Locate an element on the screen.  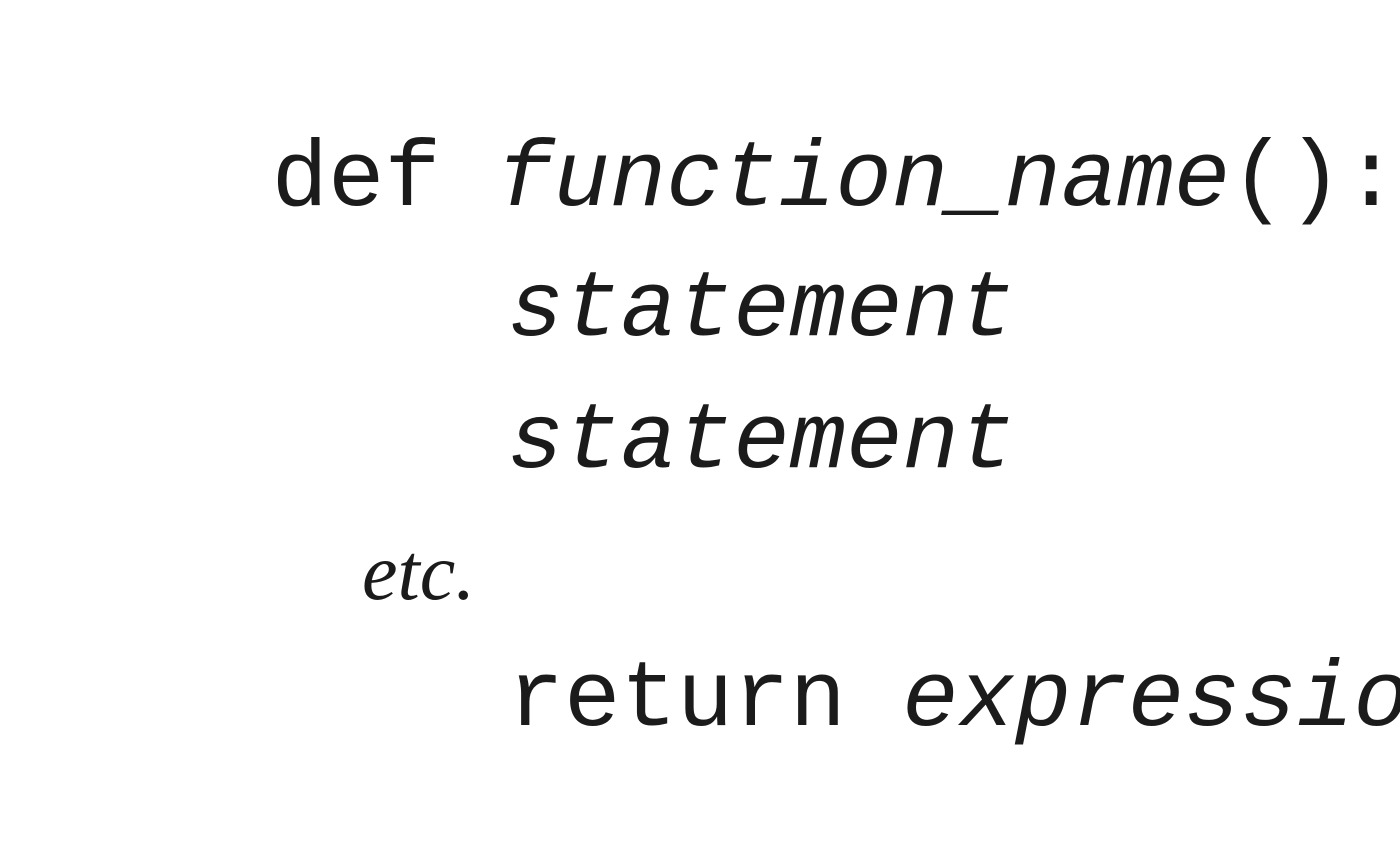
return-keyword: return is located at coordinates (677, 701).